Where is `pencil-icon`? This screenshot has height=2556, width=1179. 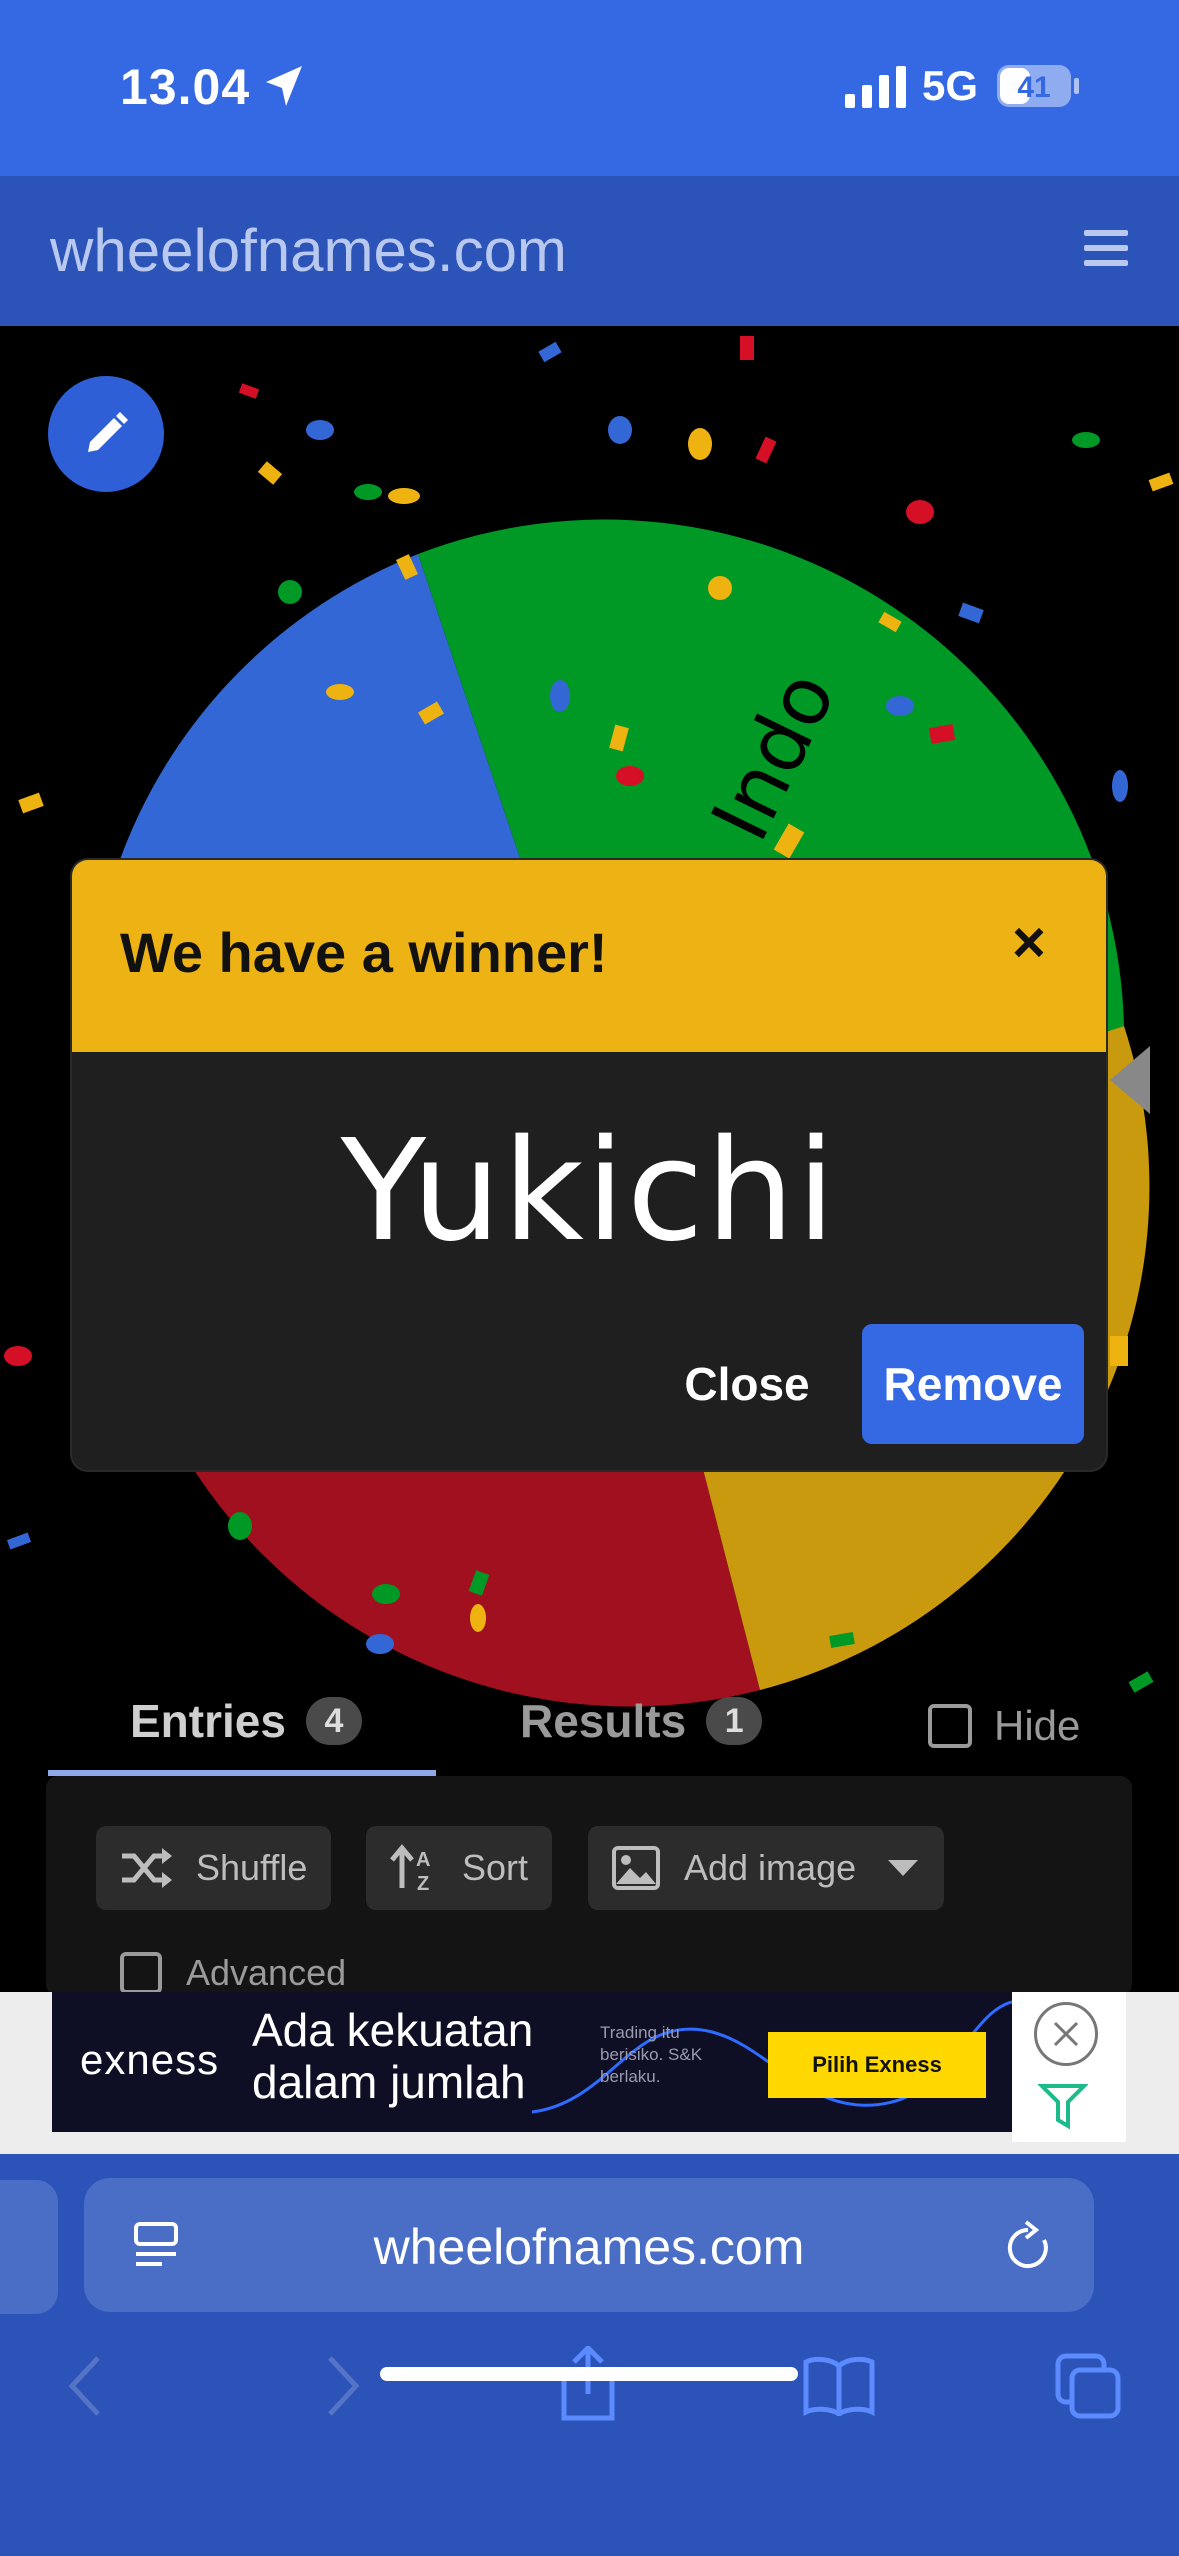 pencil-icon is located at coordinates (108, 432).